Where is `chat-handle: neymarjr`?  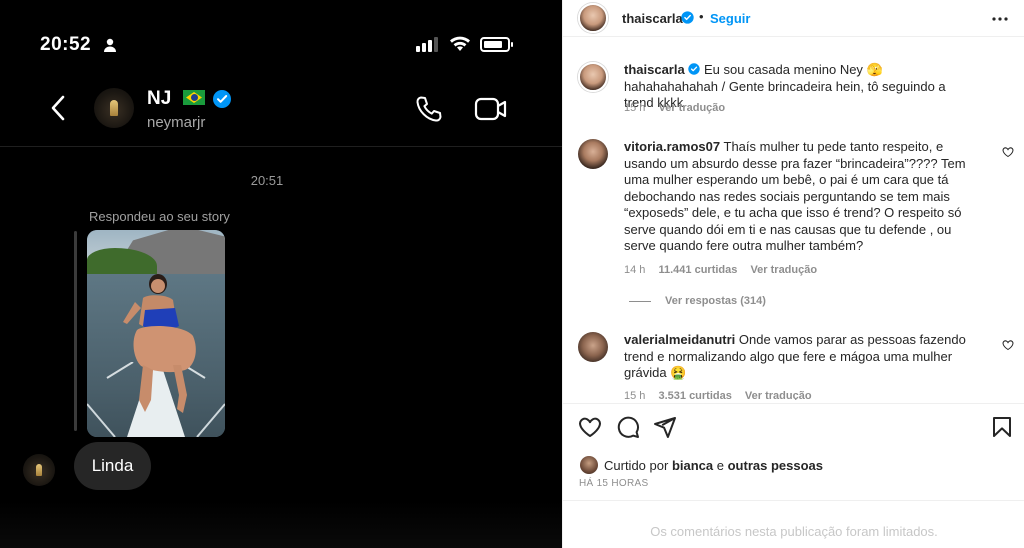
chat-handle: neymarjr is located at coordinates (176, 122).